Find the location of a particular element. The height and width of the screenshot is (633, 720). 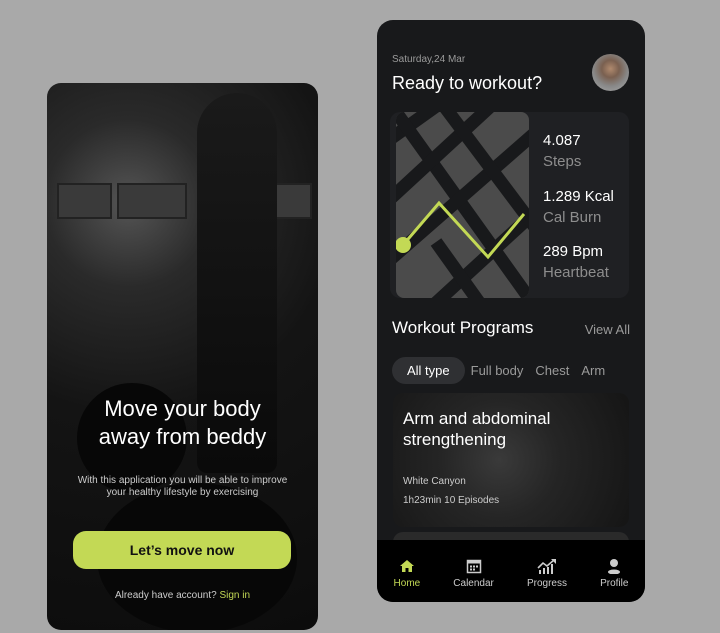

calendar-icon is located at coordinates (473, 566).